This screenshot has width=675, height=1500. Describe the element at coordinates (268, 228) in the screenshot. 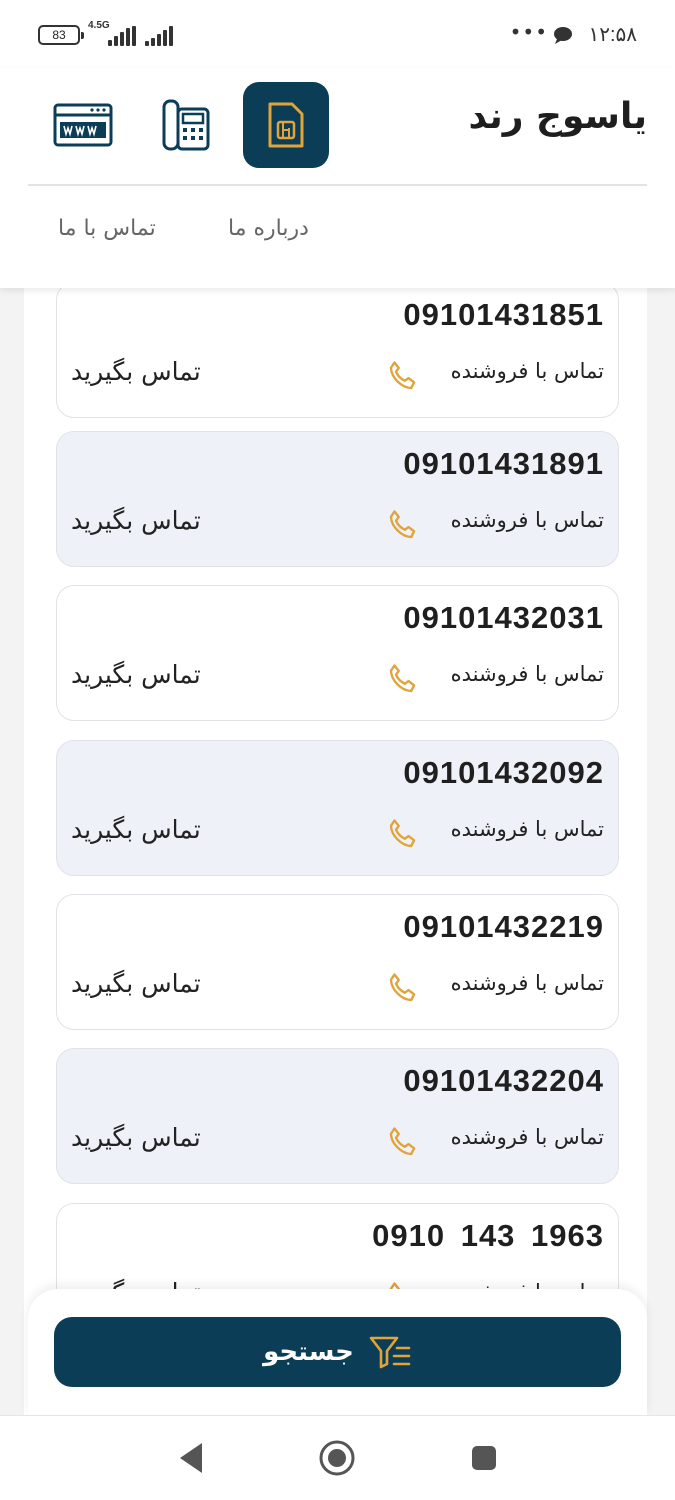

I see `nav-about: درباره ما` at that location.